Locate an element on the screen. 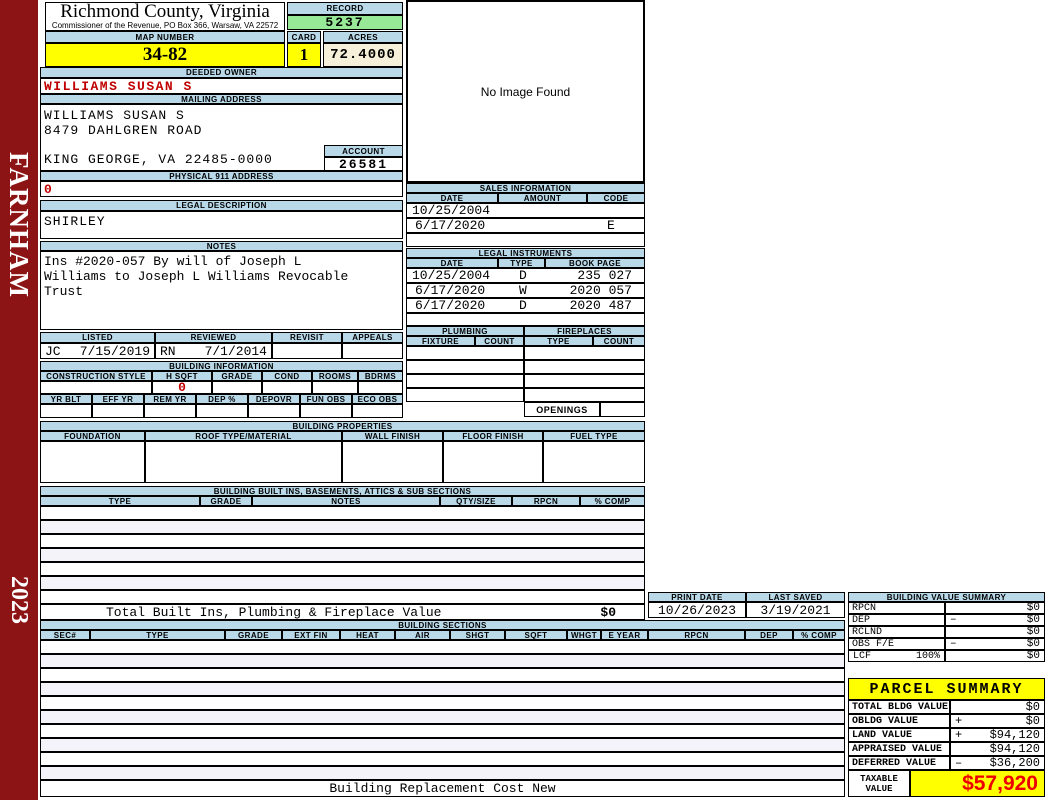 This screenshot has width=1050, height=800. print-date-label: PRINT DATE is located at coordinates (697, 597).